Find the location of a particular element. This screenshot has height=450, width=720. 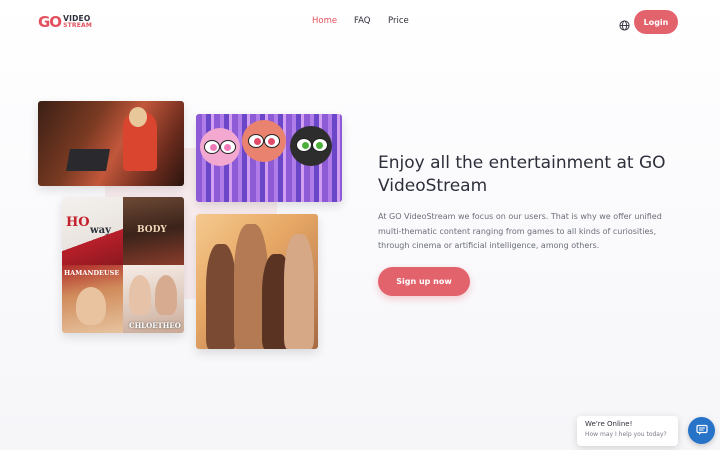

collage-backdrop-strip is located at coordinates (190, 256).